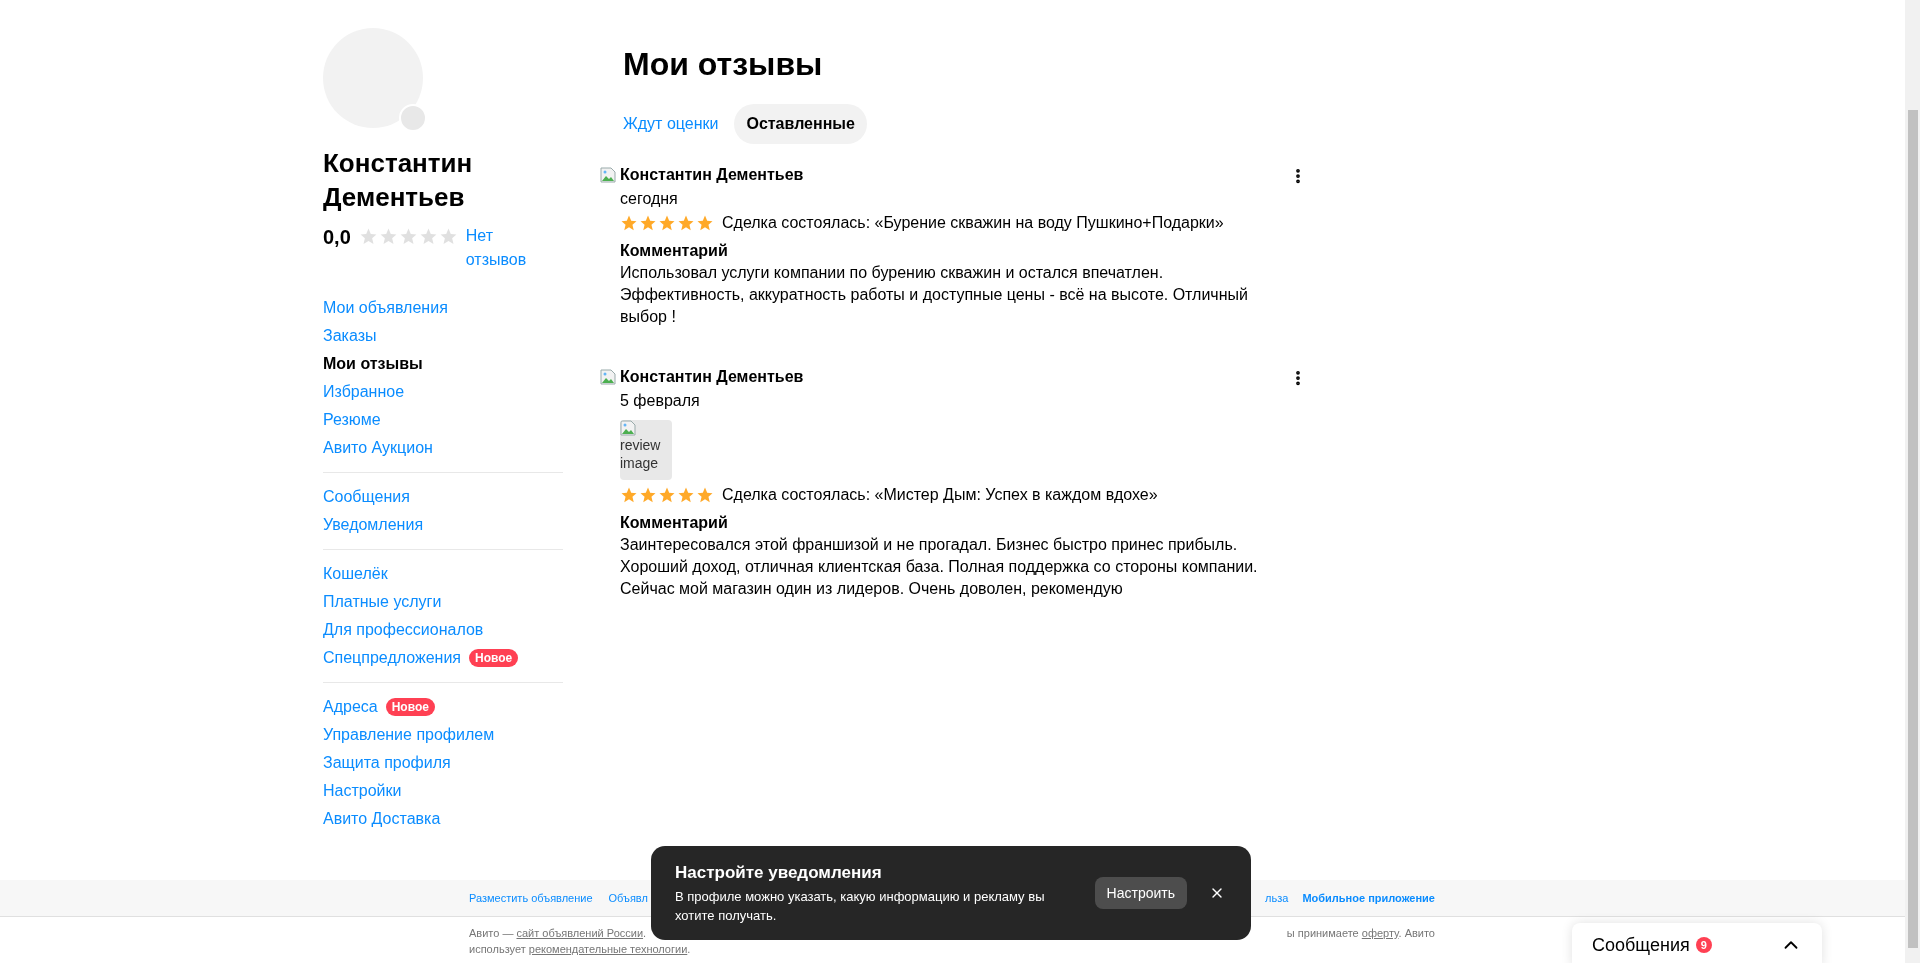 The width and height of the screenshot is (1920, 963). What do you see at coordinates (350, 336) in the screenshot?
I see `sidebar-link: Заказы` at bounding box center [350, 336].